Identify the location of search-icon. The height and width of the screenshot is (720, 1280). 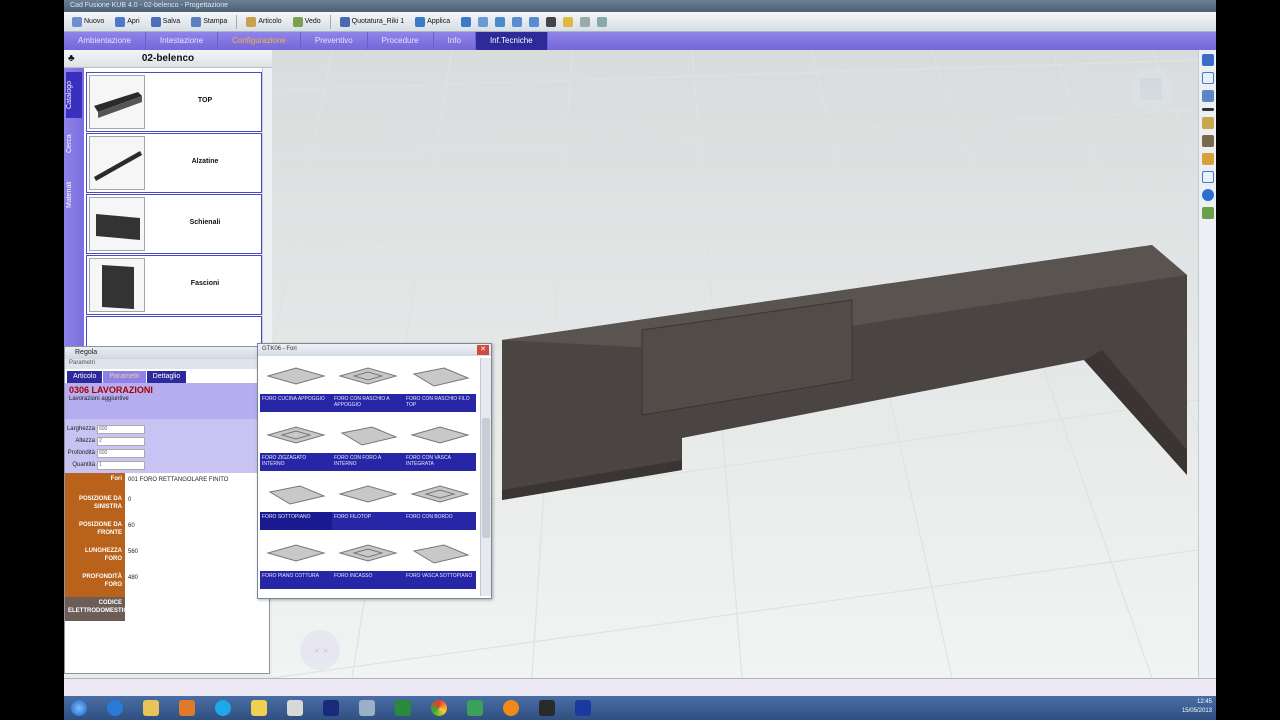
(585, 21).